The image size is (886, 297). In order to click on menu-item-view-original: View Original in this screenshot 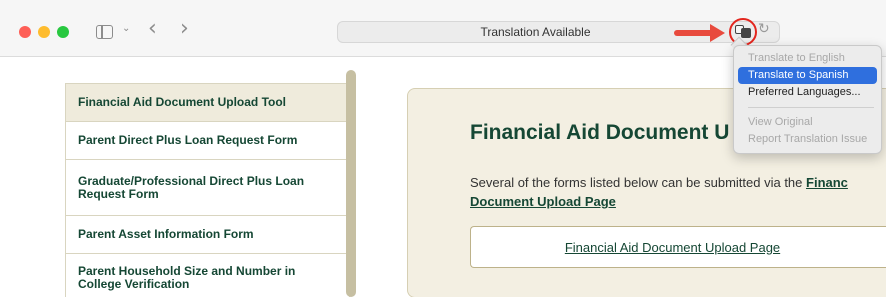, I will do `click(780, 122)`.